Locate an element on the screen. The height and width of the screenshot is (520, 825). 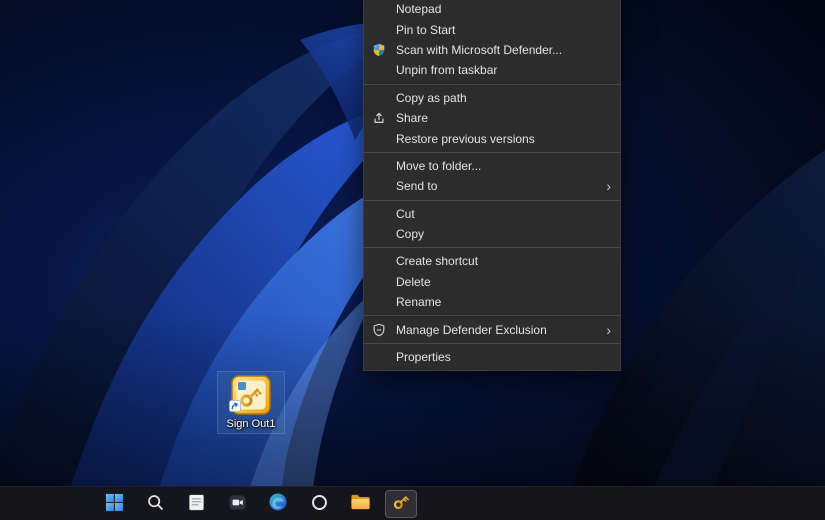
menu-item-label: Restore previous versions is located at coordinates (465, 138).